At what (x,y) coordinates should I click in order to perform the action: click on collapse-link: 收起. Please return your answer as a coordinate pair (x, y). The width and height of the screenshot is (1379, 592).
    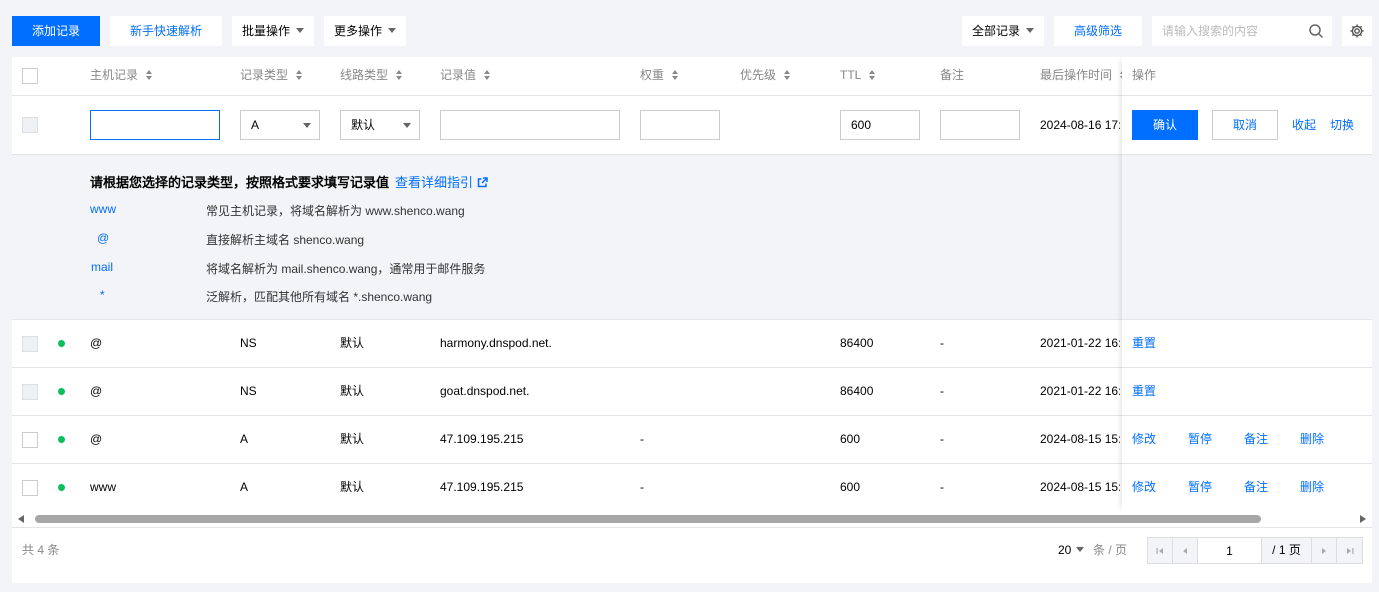
    Looking at the image, I should click on (1304, 125).